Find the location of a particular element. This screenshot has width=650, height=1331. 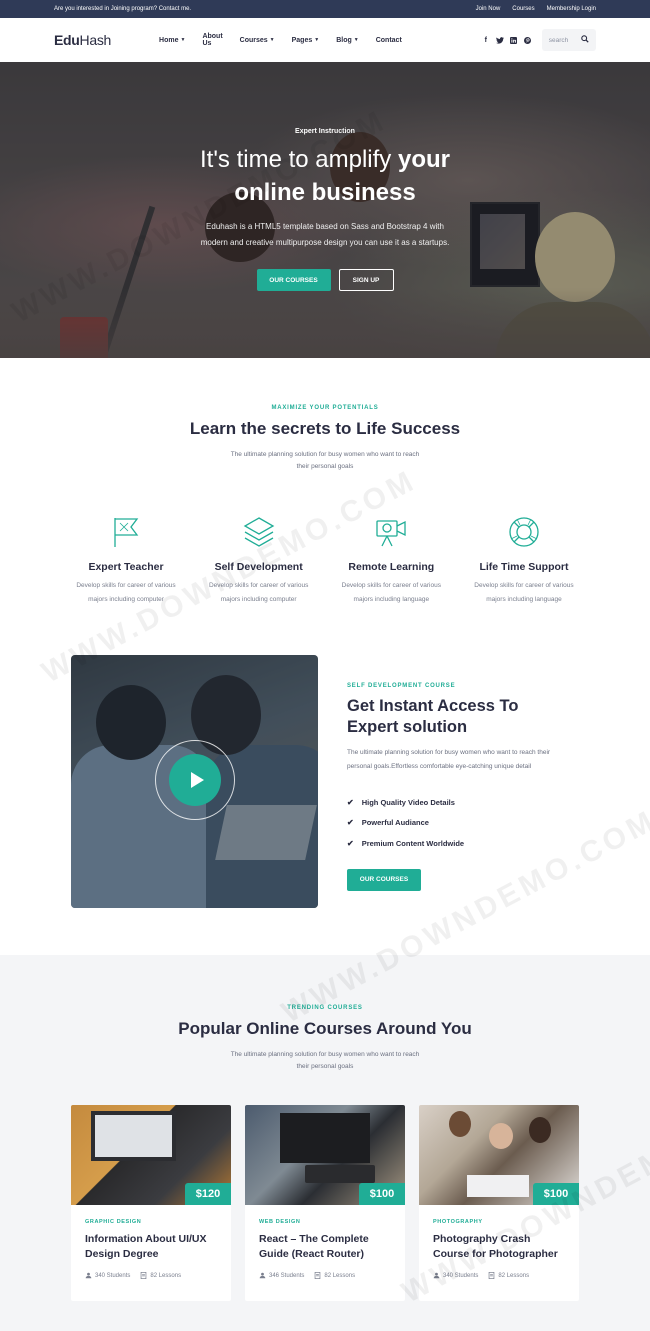

laptop-screen is located at coordinates (133, 1136).